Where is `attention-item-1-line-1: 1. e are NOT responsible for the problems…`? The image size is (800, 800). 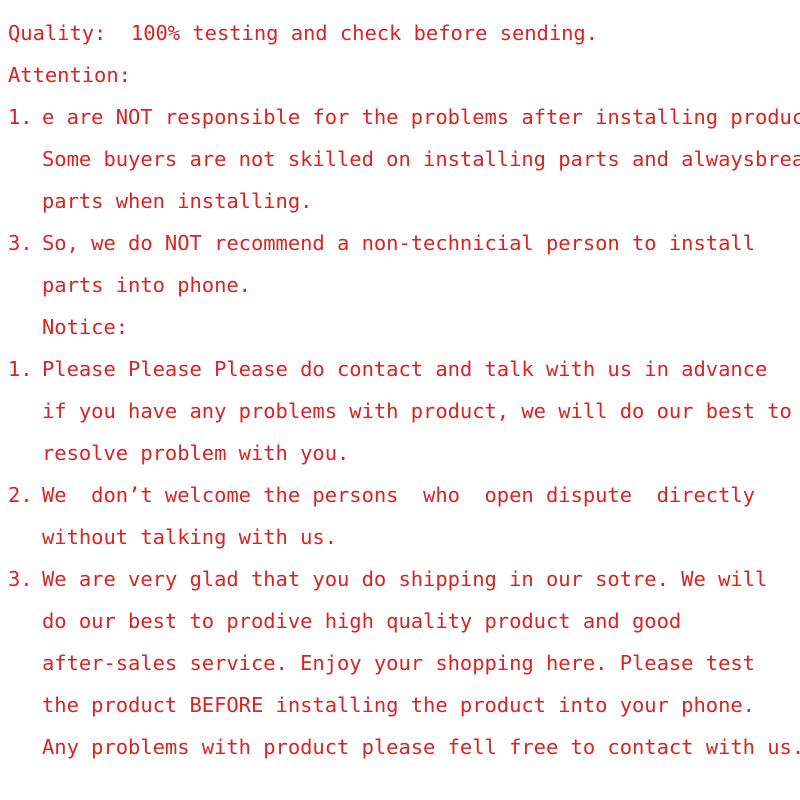
attention-item-1-line-1: 1. e are NOT responsible for the problems… is located at coordinates (404, 117).